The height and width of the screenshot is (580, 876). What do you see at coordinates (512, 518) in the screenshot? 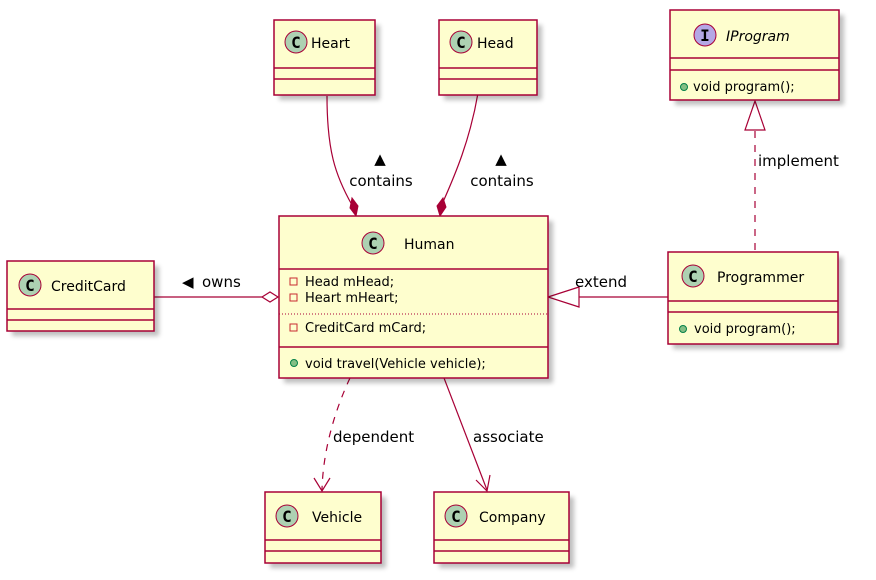
I see `class-name: Company` at bounding box center [512, 518].